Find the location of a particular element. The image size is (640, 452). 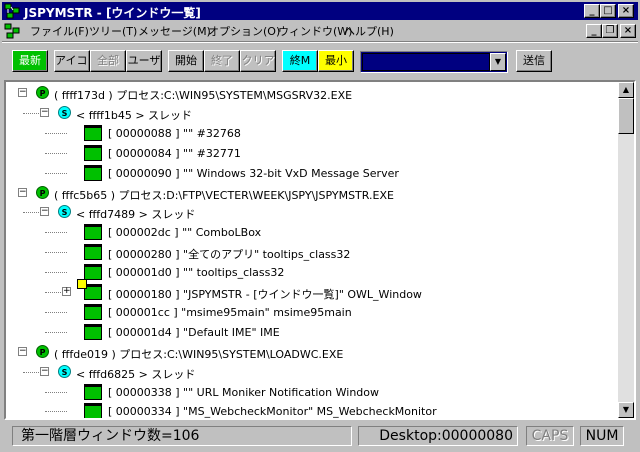

menu-message: メッセージ(M) is located at coordinates (174, 31).